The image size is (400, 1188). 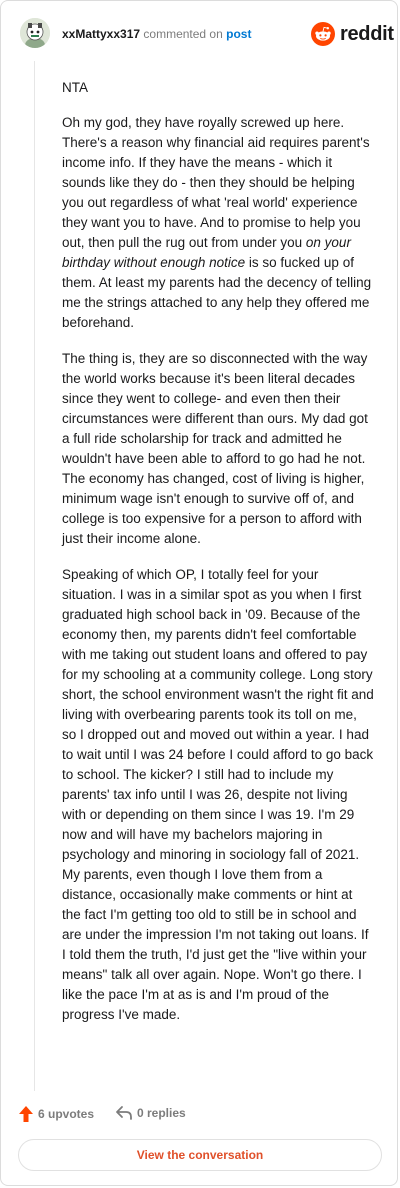 I want to click on reddit-wordmark: reddit, so click(x=367, y=33).